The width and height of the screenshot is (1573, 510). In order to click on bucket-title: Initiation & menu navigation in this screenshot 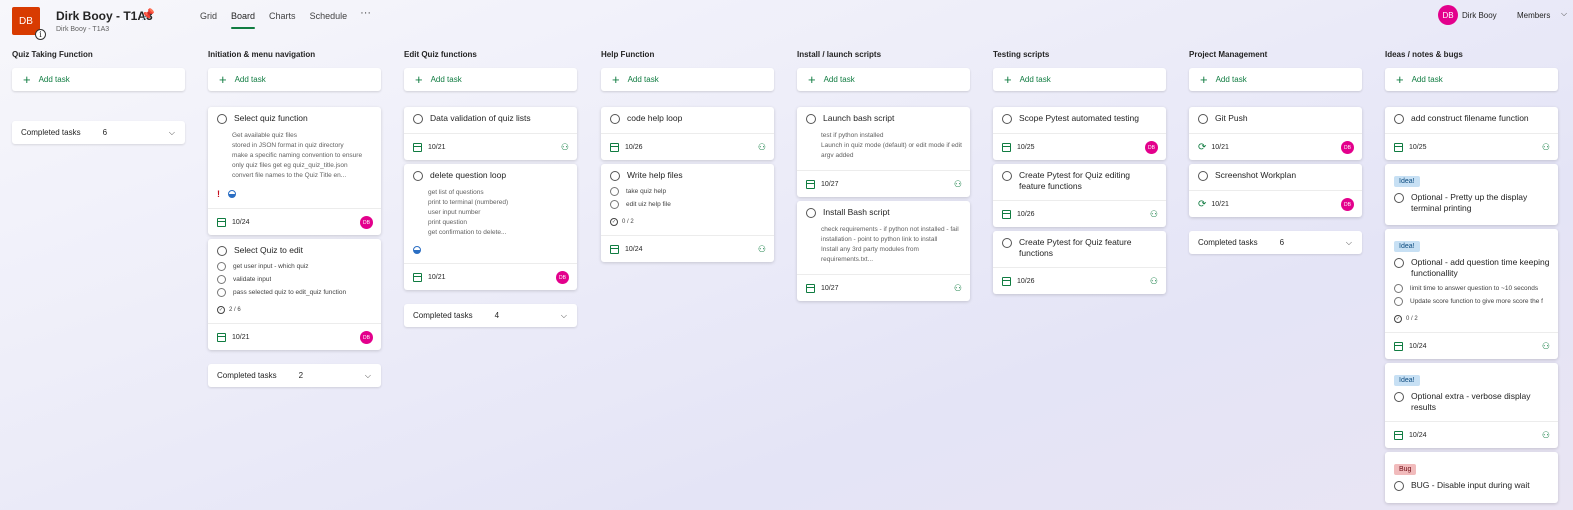, I will do `click(294, 56)`.